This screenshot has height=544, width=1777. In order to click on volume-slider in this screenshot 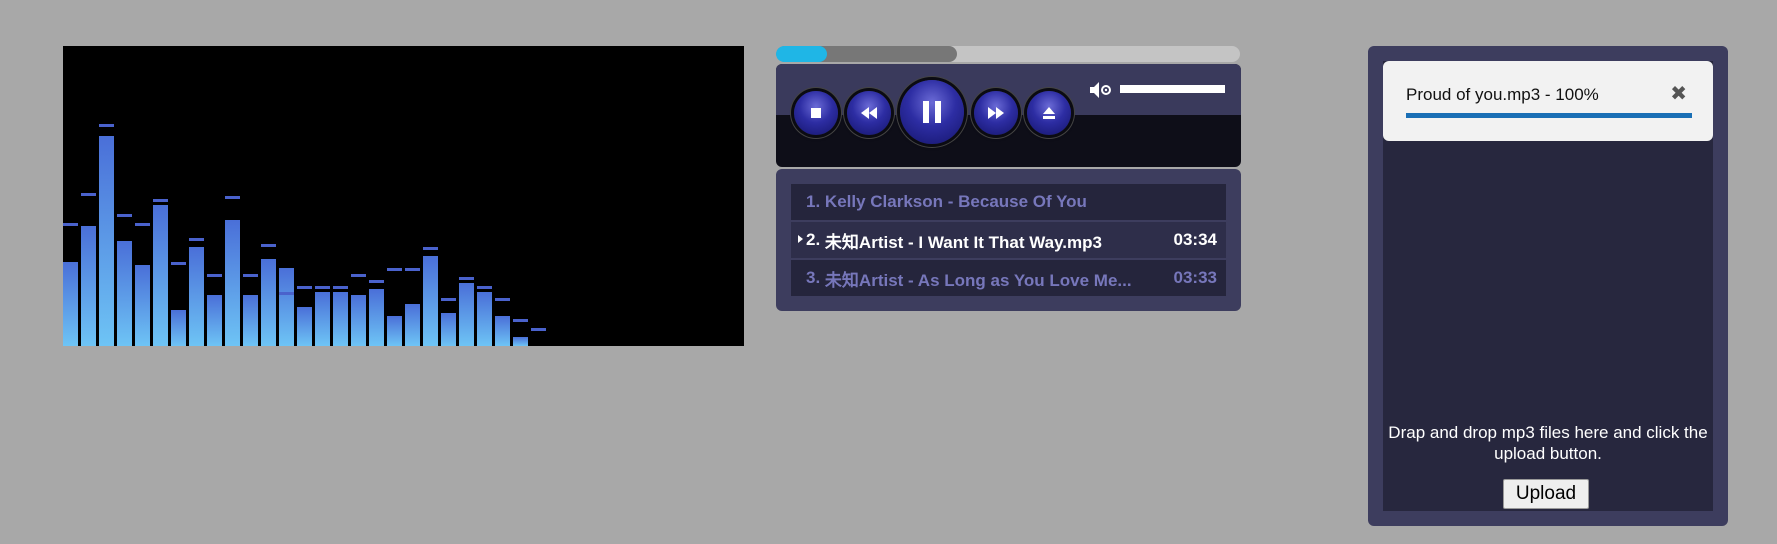, I will do `click(1172, 89)`.